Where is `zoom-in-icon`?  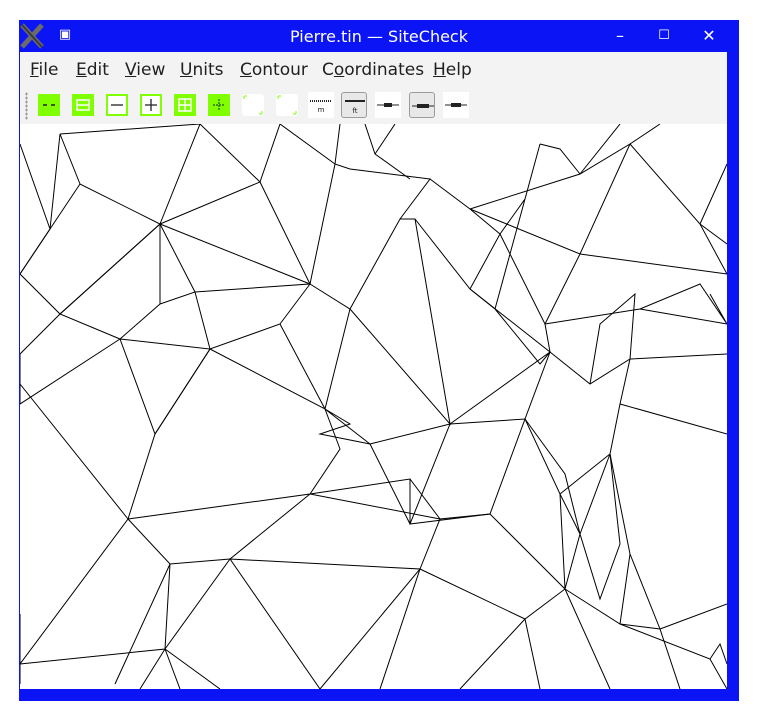 zoom-in-icon is located at coordinates (151, 105).